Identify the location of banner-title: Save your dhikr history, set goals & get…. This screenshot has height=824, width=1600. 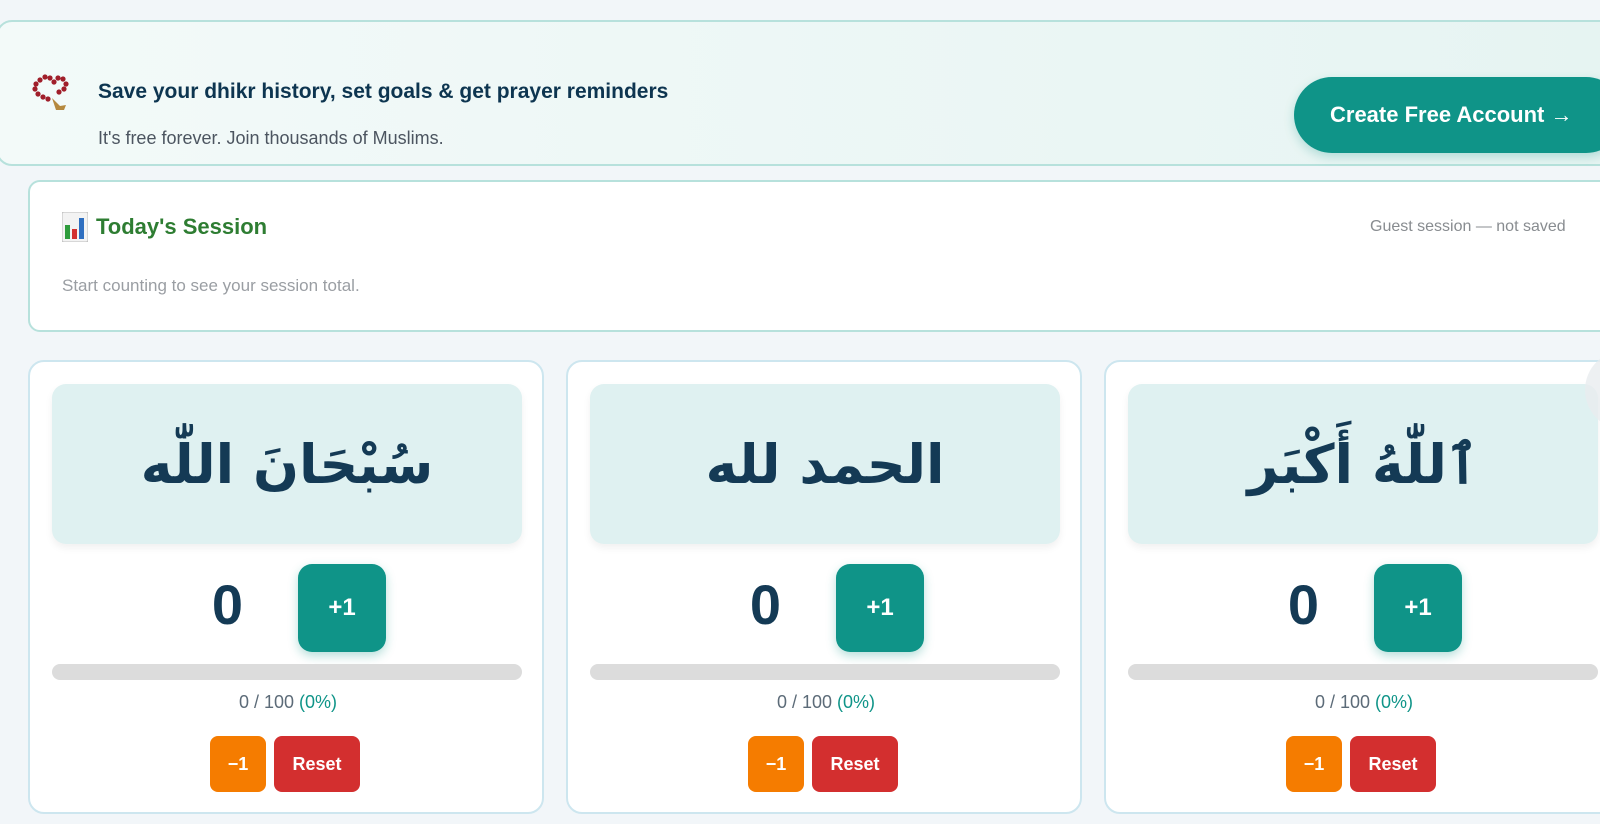
(383, 91).